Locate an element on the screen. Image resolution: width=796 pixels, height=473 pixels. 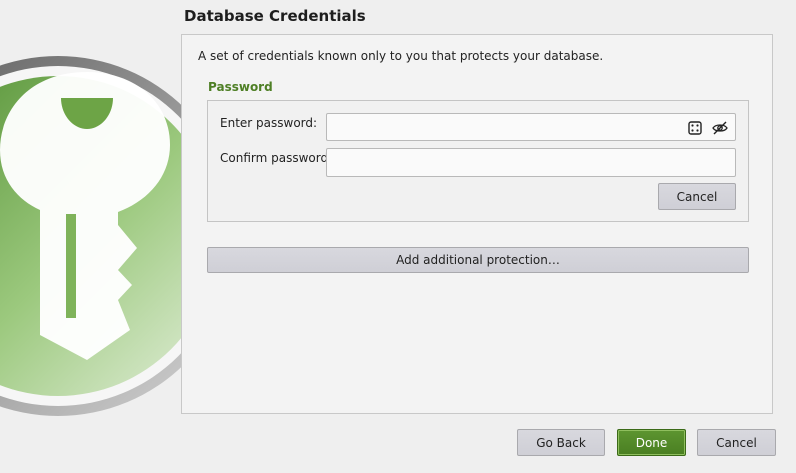
confirm-password-input is located at coordinates (531, 162).